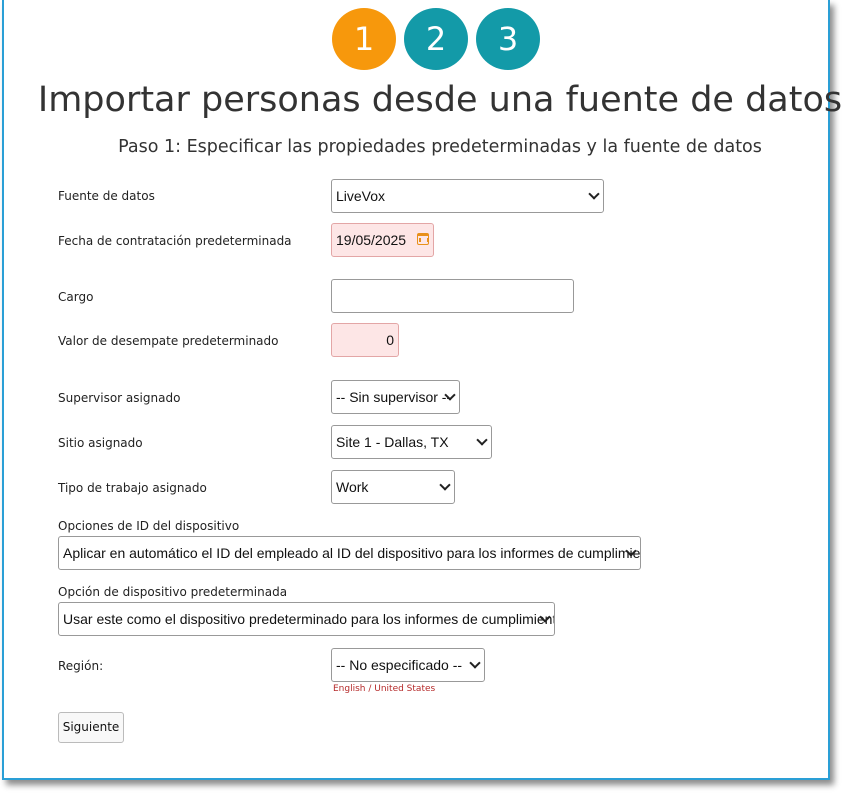  I want to click on calendar-icon, so click(423, 239).